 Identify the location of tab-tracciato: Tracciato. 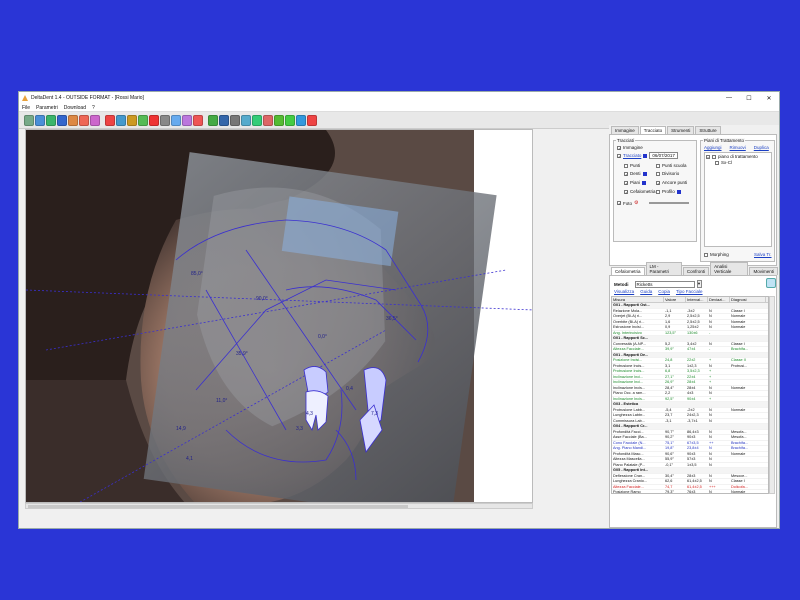
(653, 130).